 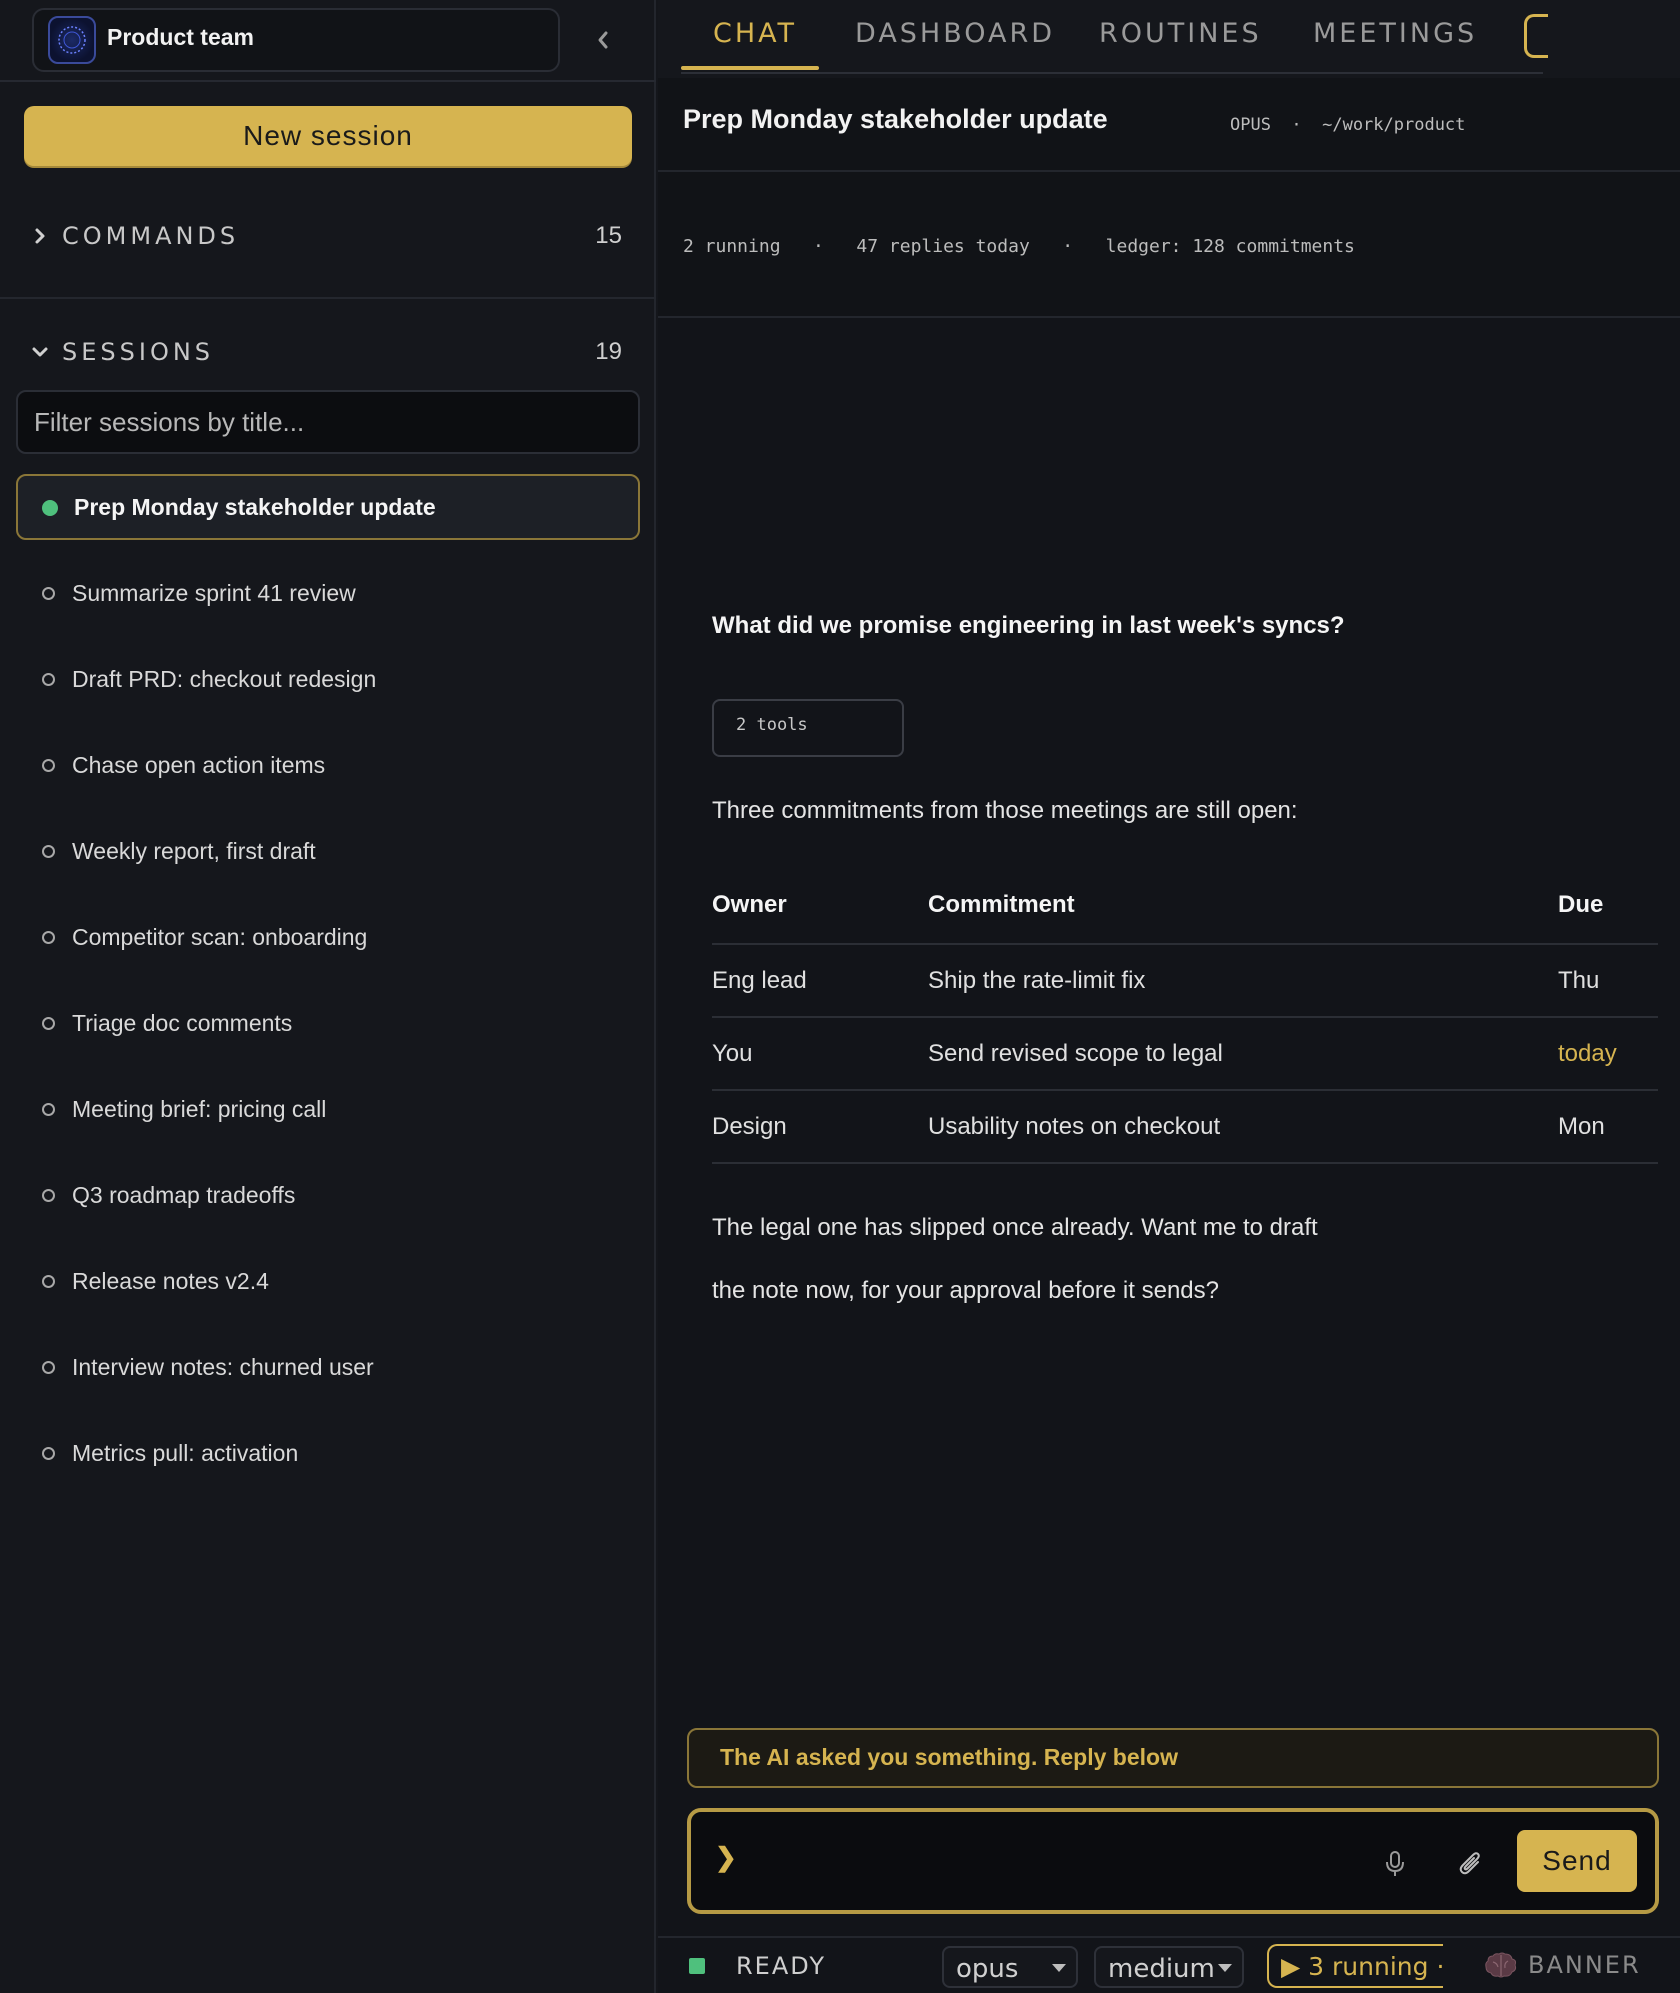 What do you see at coordinates (1584, 1965) in the screenshot?
I see `banner-label: BANNER` at bounding box center [1584, 1965].